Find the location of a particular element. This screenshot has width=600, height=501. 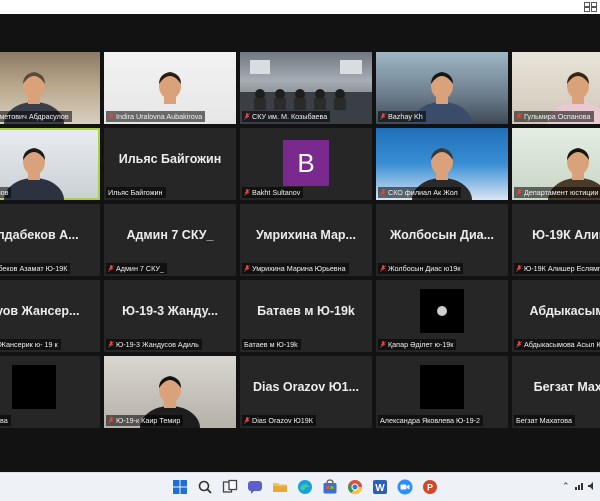

participant-name-label: ...лдабеков Азамат Ю-19К is located at coordinates (35, 268).